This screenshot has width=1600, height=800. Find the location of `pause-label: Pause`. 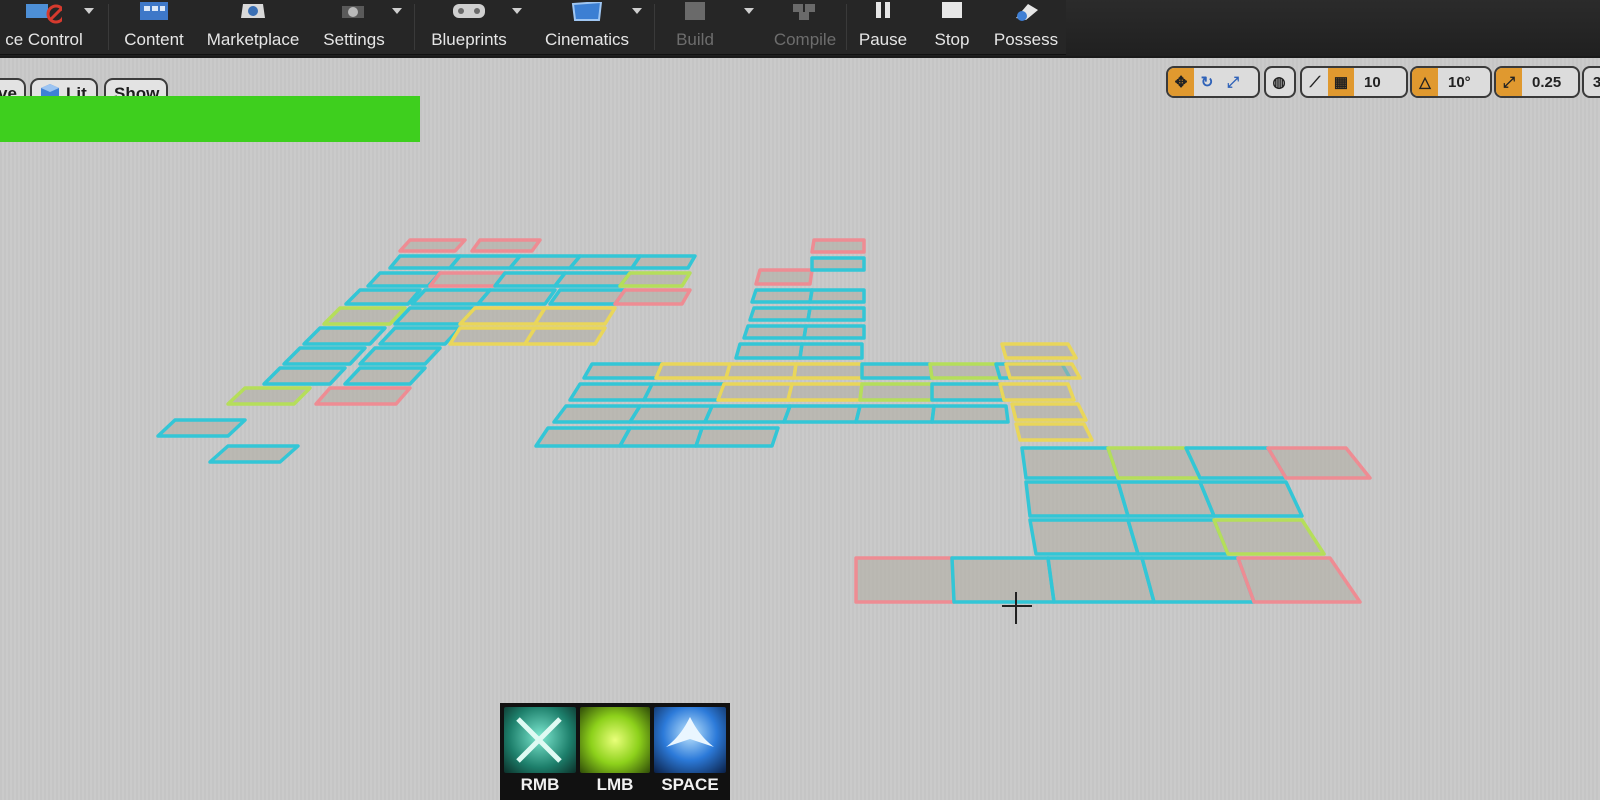

pause-label: Pause is located at coordinates (883, 39).